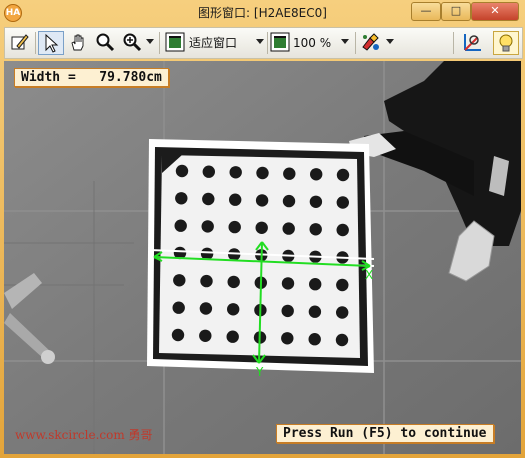 Image resolution: width=525 pixels, height=458 pixels. I want to click on minimize-button: —, so click(426, 11).